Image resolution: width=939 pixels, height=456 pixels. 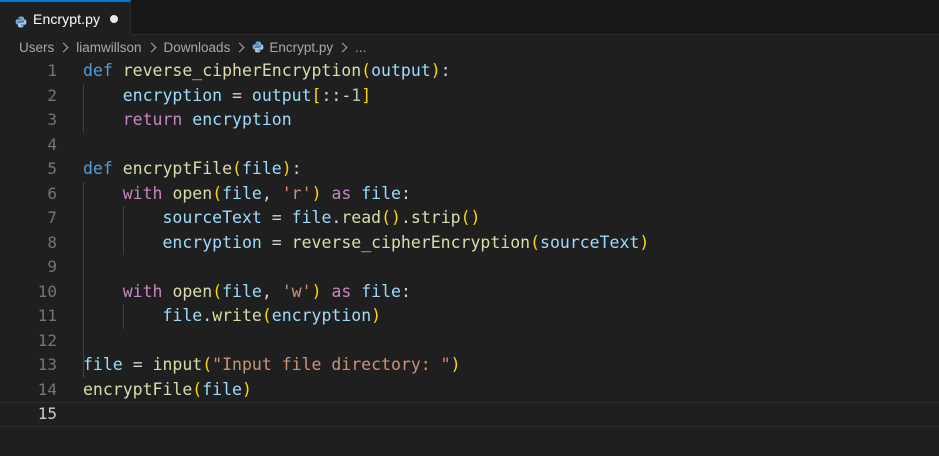 I want to click on code-text: with open(file, 'r') as file:, so click(x=266, y=193).